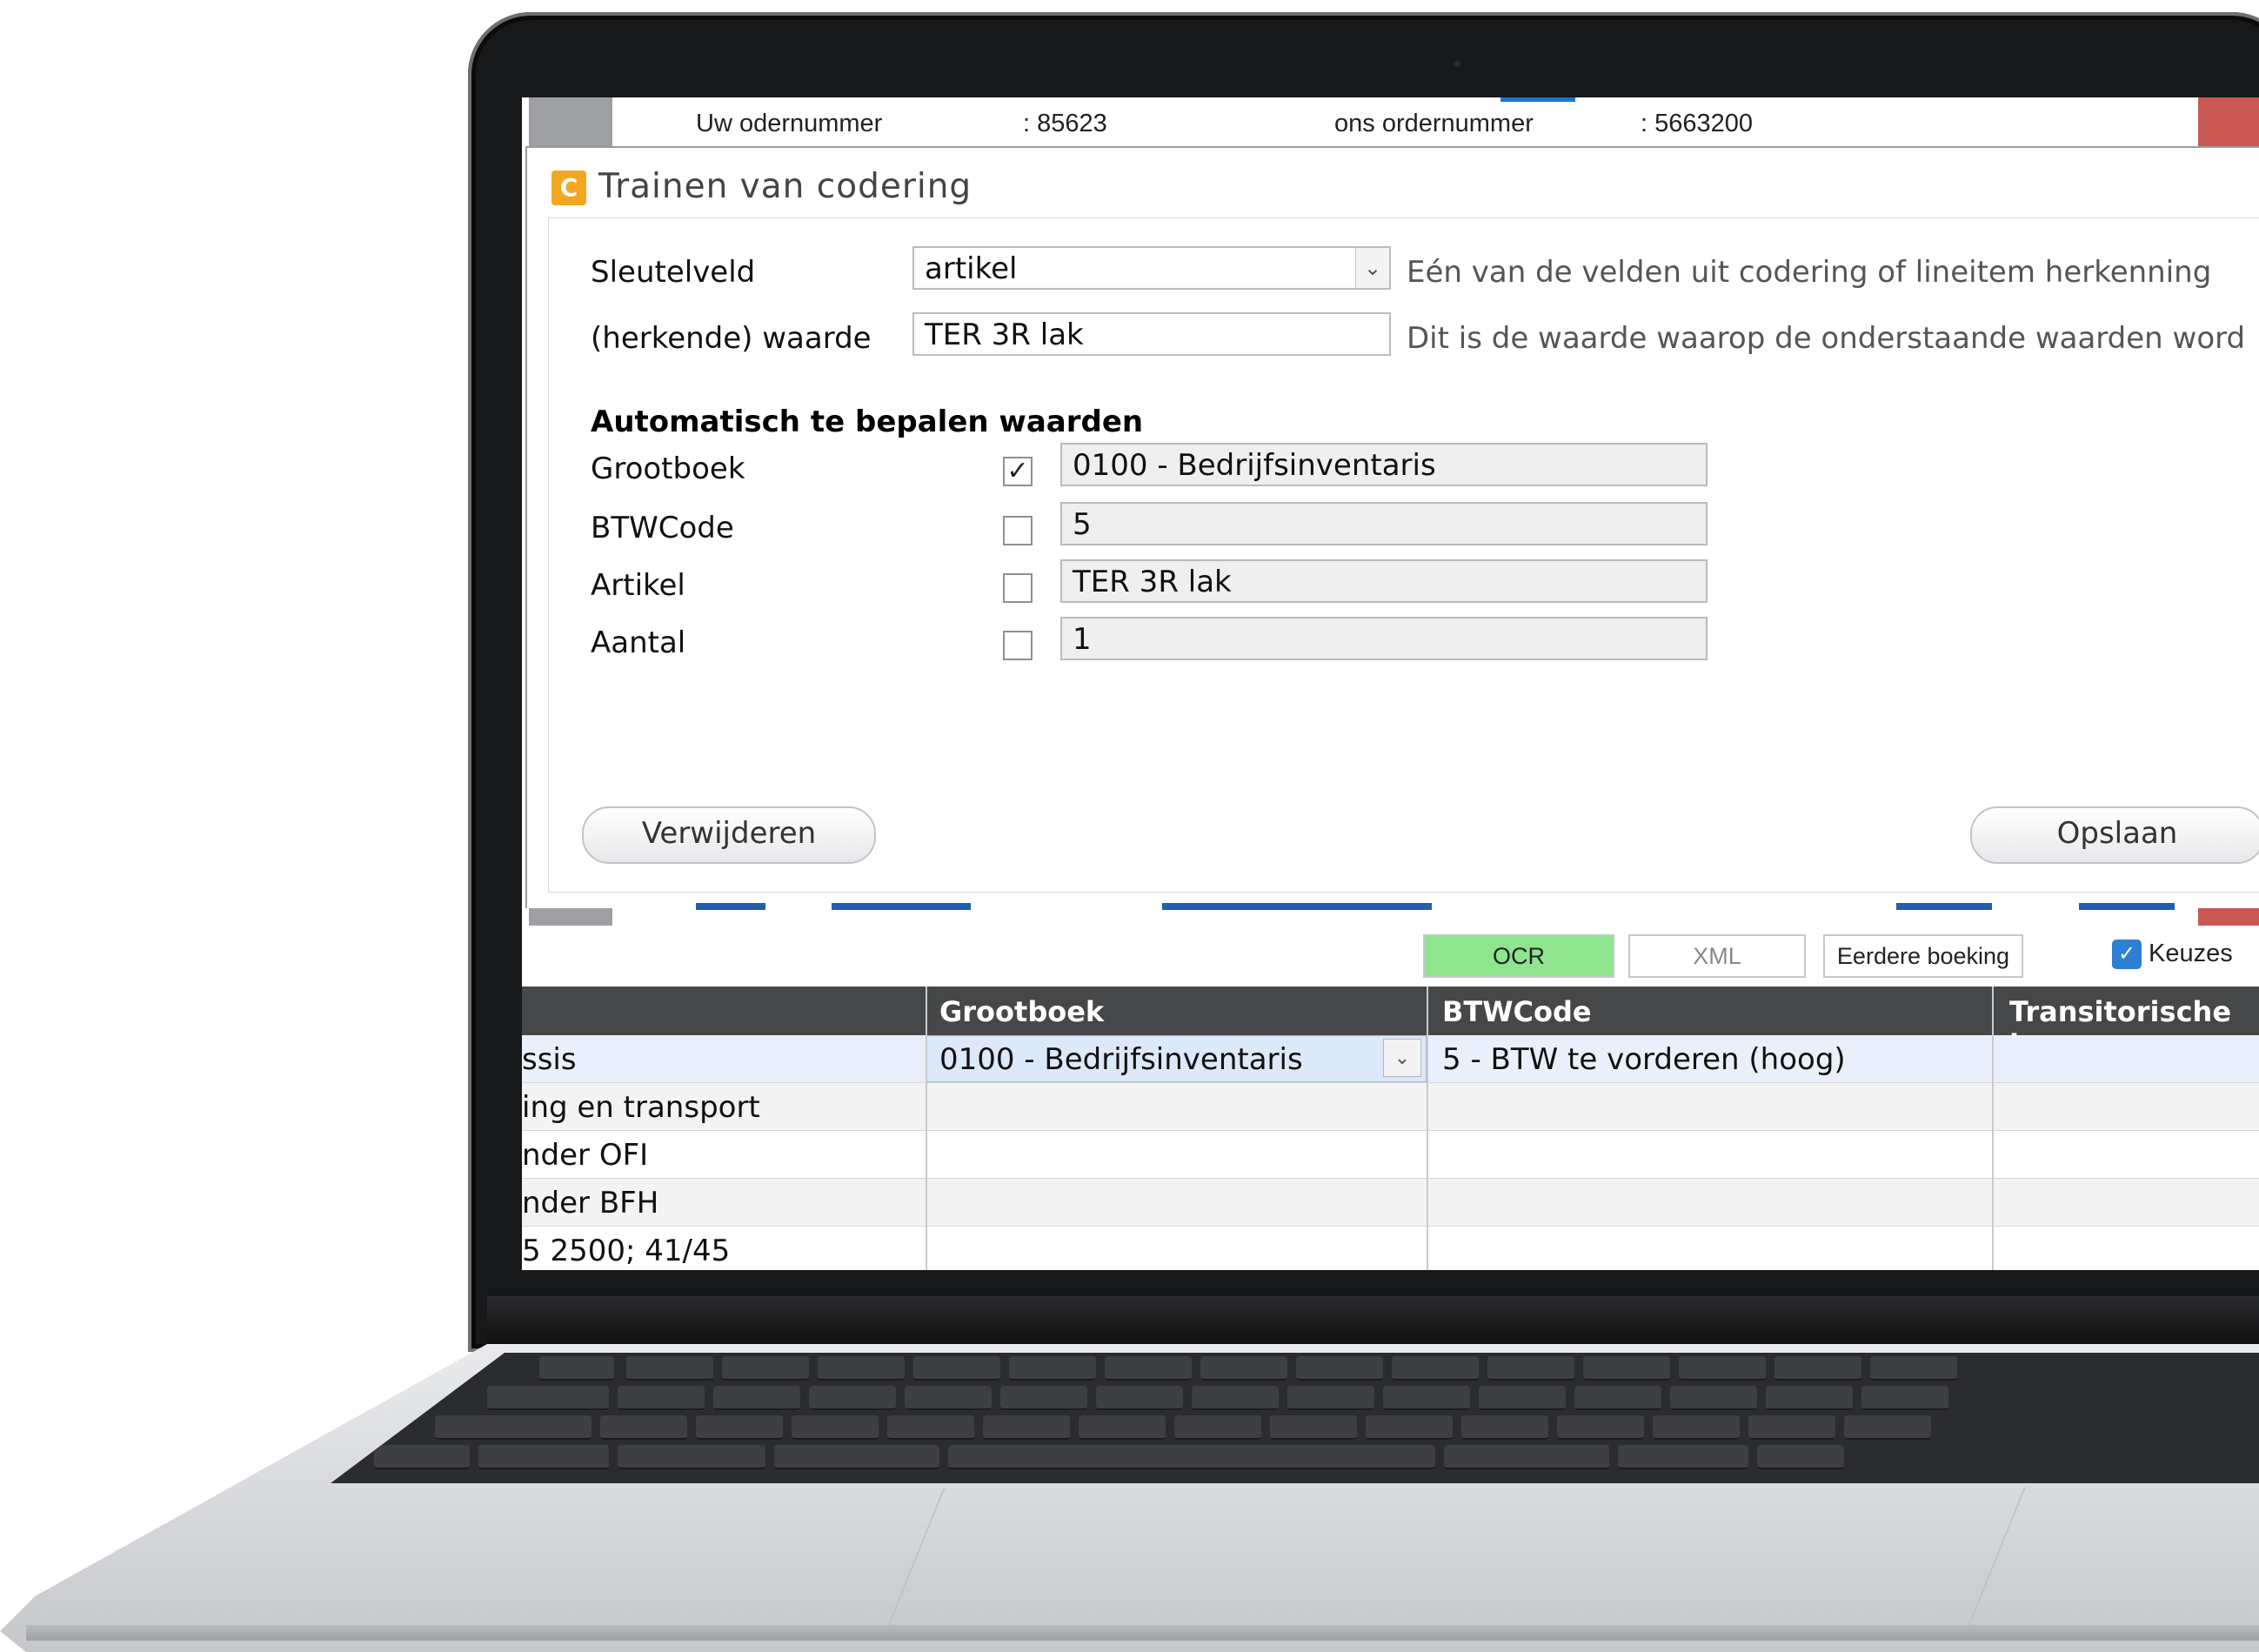  I want to click on key-field-select: artikel ⌄, so click(1151, 268).